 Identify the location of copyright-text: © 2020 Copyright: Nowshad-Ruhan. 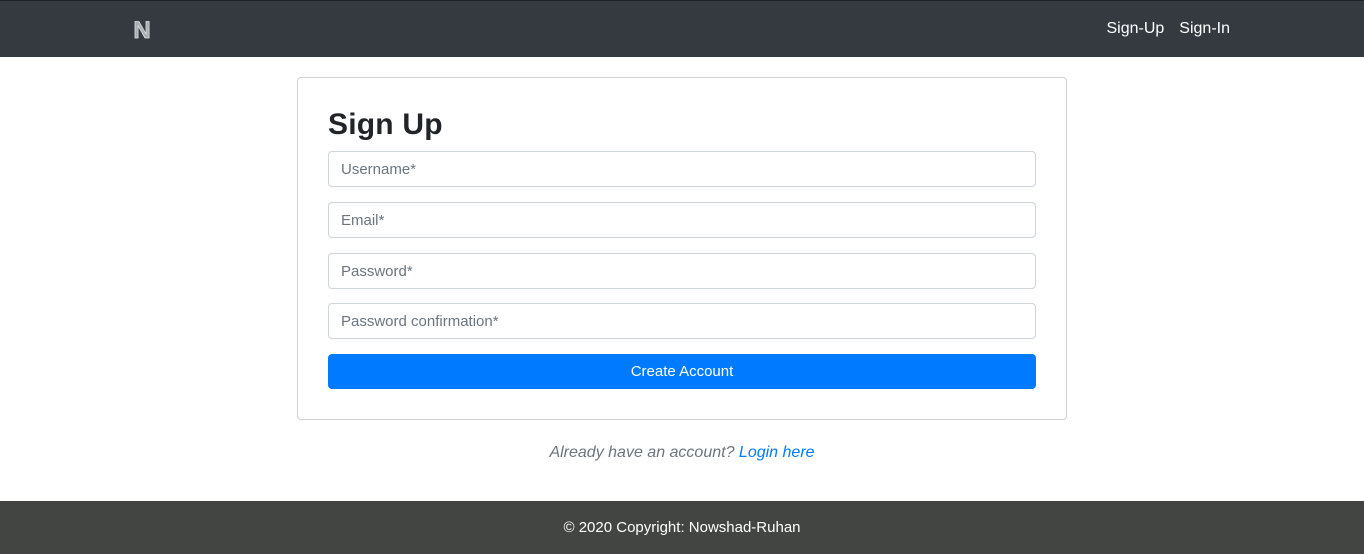
(682, 527).